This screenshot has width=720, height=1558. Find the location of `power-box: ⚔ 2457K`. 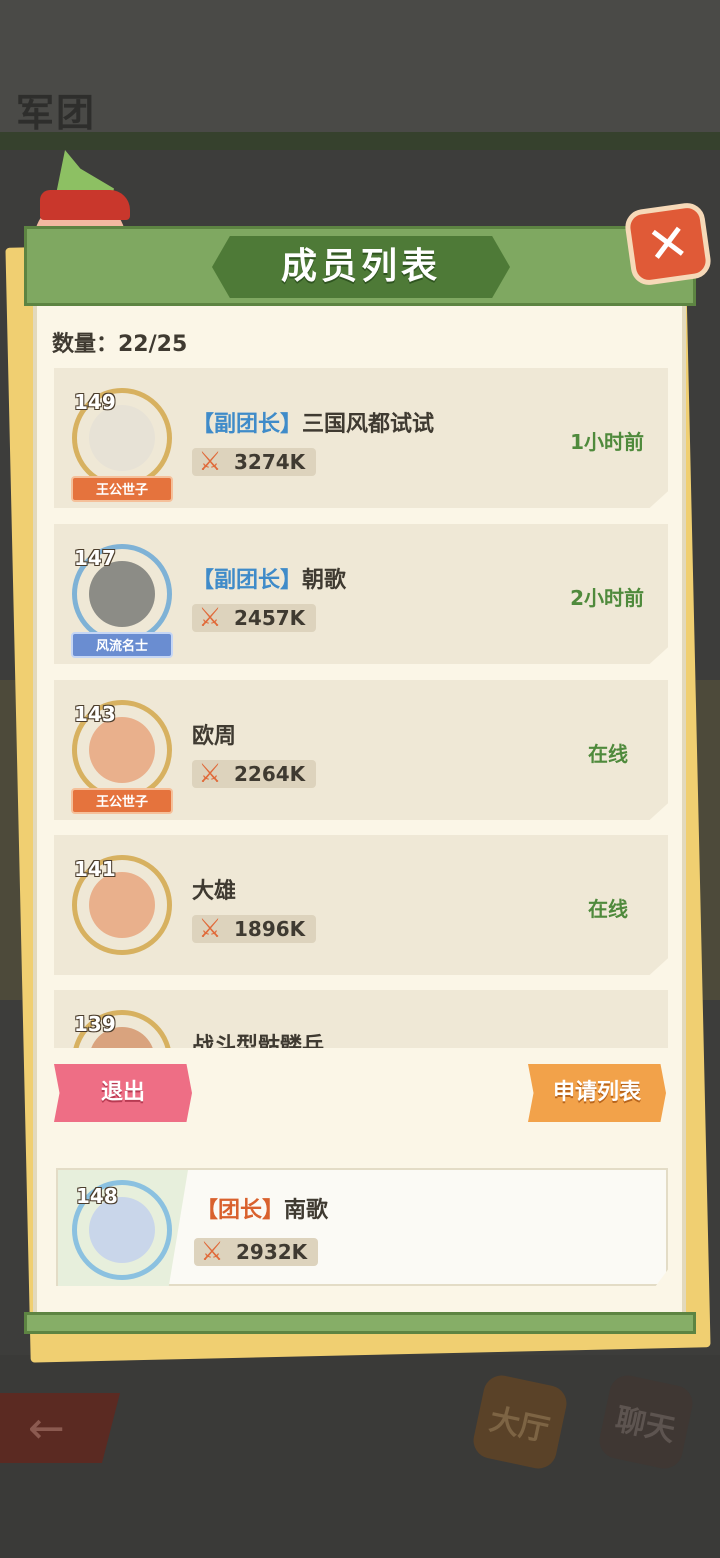

power-box: ⚔ 2457K is located at coordinates (254, 618).